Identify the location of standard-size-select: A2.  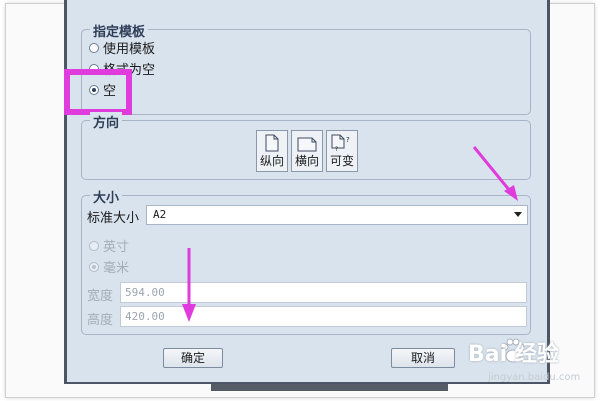
(337, 215).